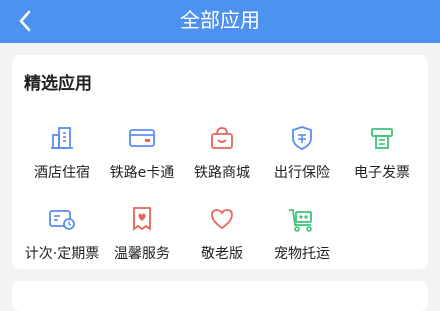 The height and width of the screenshot is (311, 440). What do you see at coordinates (62, 138) in the screenshot?
I see `hotel-building-icon` at bounding box center [62, 138].